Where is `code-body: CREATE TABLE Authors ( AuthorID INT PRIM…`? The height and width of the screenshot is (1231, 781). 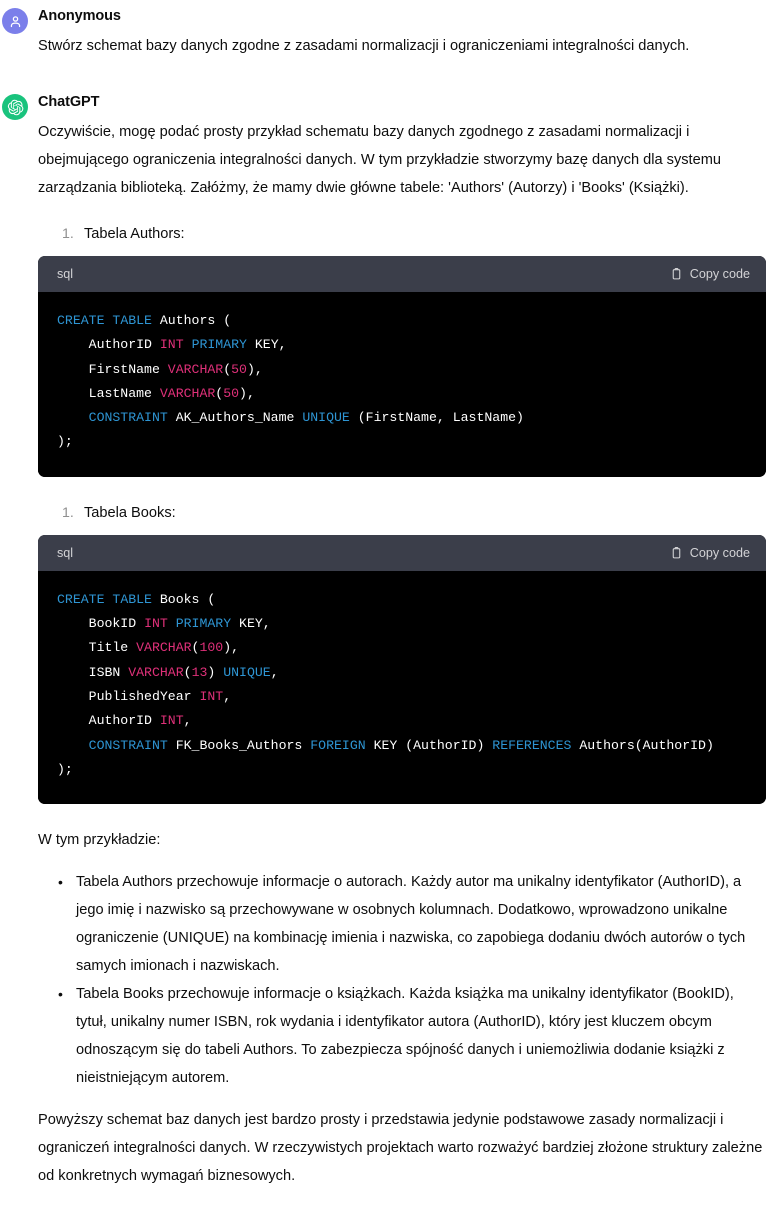
code-body: CREATE TABLE Authors ( AuthorID INT PRIM… is located at coordinates (402, 384).